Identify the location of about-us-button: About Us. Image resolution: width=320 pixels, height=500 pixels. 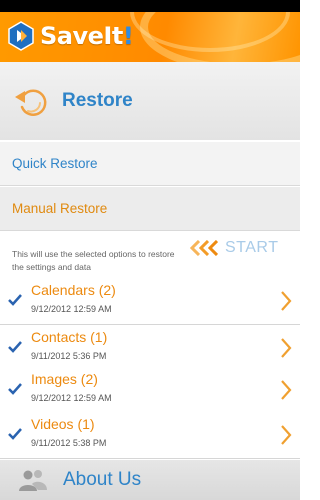
(150, 480).